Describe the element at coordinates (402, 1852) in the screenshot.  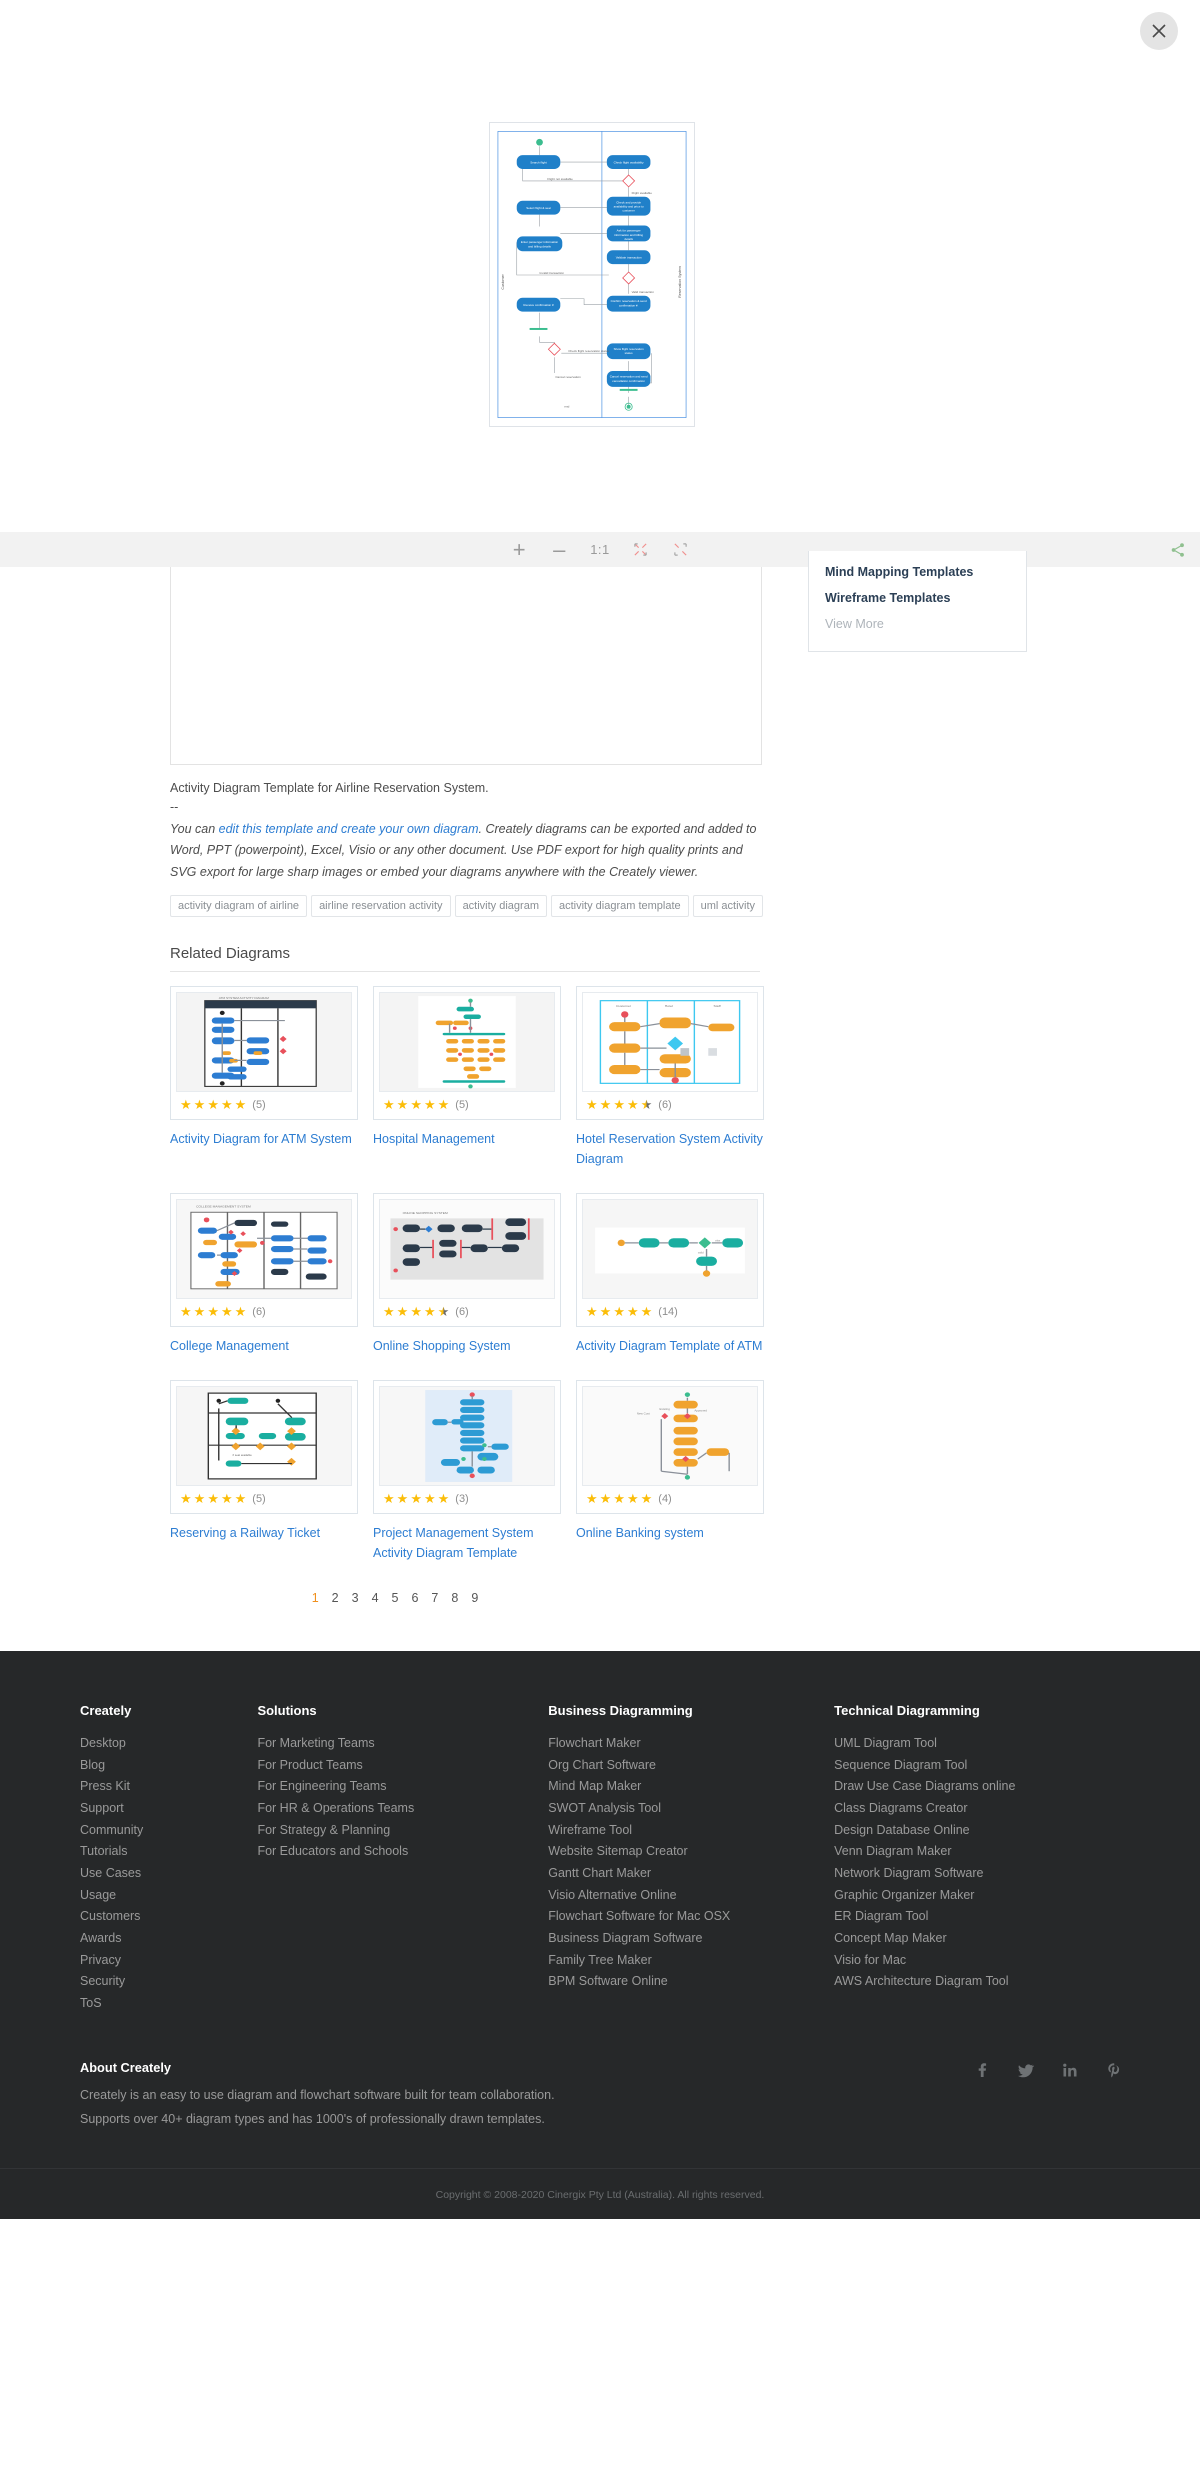
I see `footer-link: For Educators and Schools` at that location.